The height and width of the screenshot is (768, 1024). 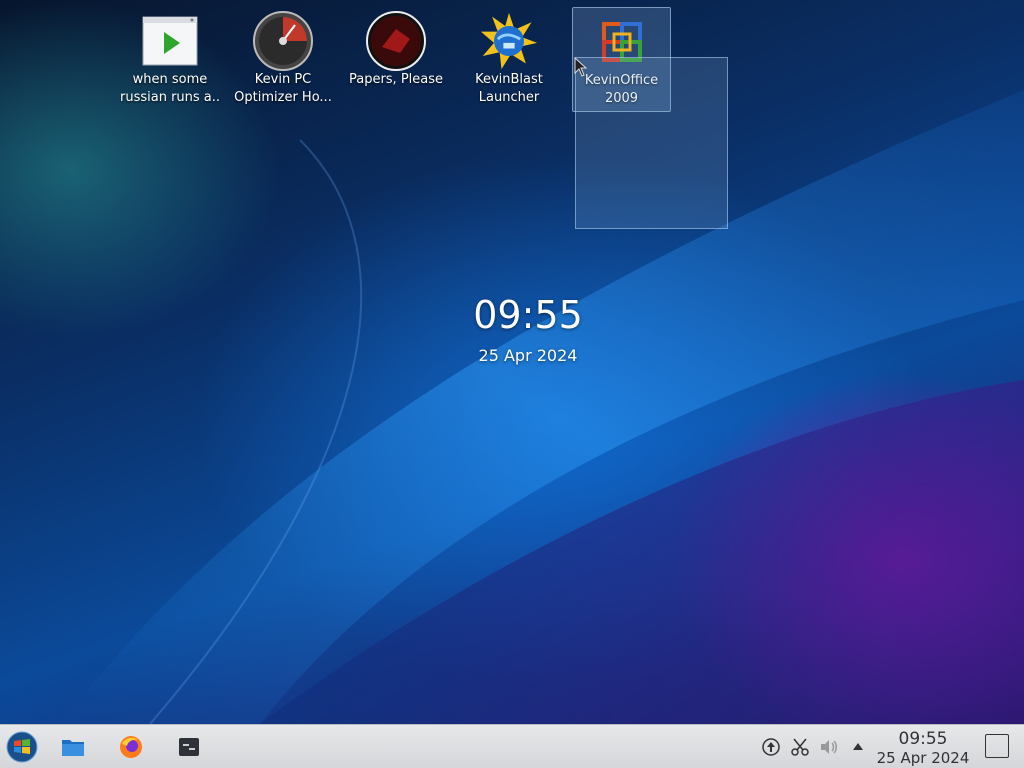 What do you see at coordinates (651, 143) in the screenshot?
I see `rubber-band-selection` at bounding box center [651, 143].